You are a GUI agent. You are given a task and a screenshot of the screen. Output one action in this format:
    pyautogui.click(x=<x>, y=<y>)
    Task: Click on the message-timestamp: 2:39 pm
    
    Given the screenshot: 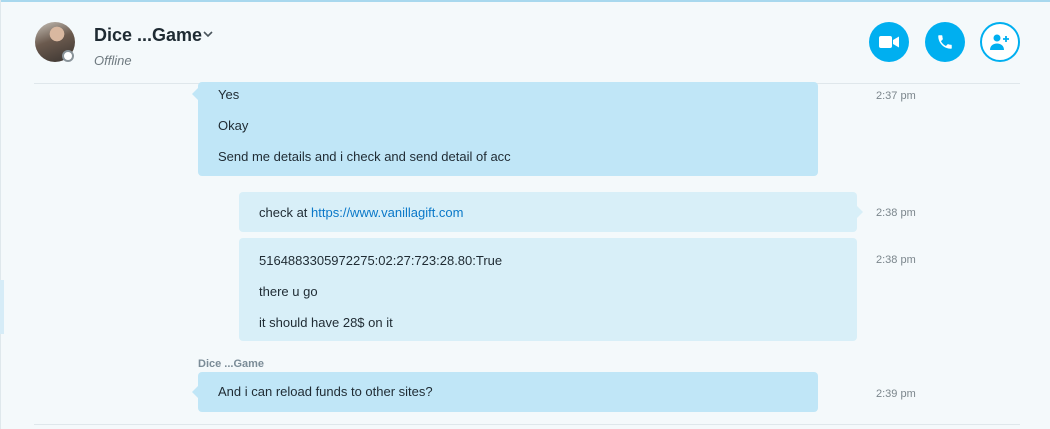 What is the action you would take?
    pyautogui.click(x=896, y=394)
    